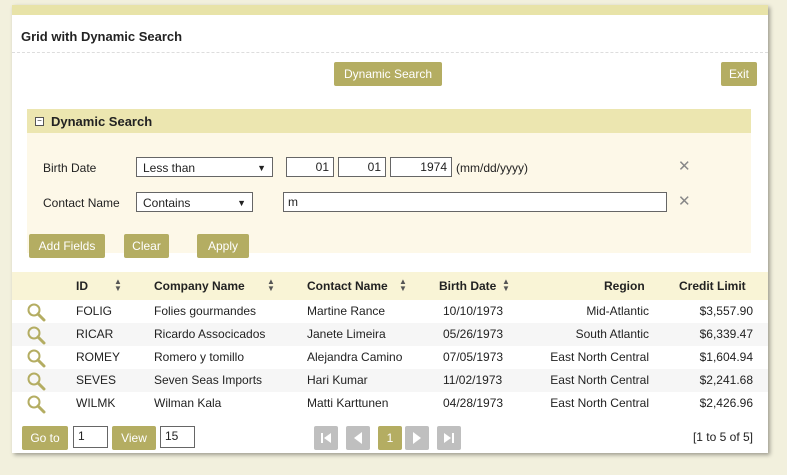  I want to click on add-fields-button: Add Fields, so click(67, 246).